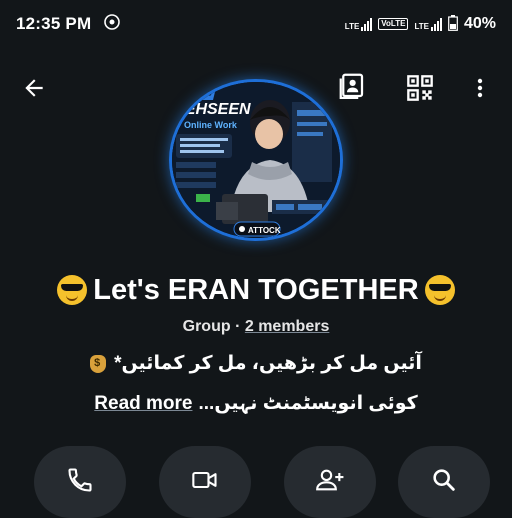  What do you see at coordinates (98, 363) in the screenshot?
I see `money-bag-emoji-icon` at bounding box center [98, 363].